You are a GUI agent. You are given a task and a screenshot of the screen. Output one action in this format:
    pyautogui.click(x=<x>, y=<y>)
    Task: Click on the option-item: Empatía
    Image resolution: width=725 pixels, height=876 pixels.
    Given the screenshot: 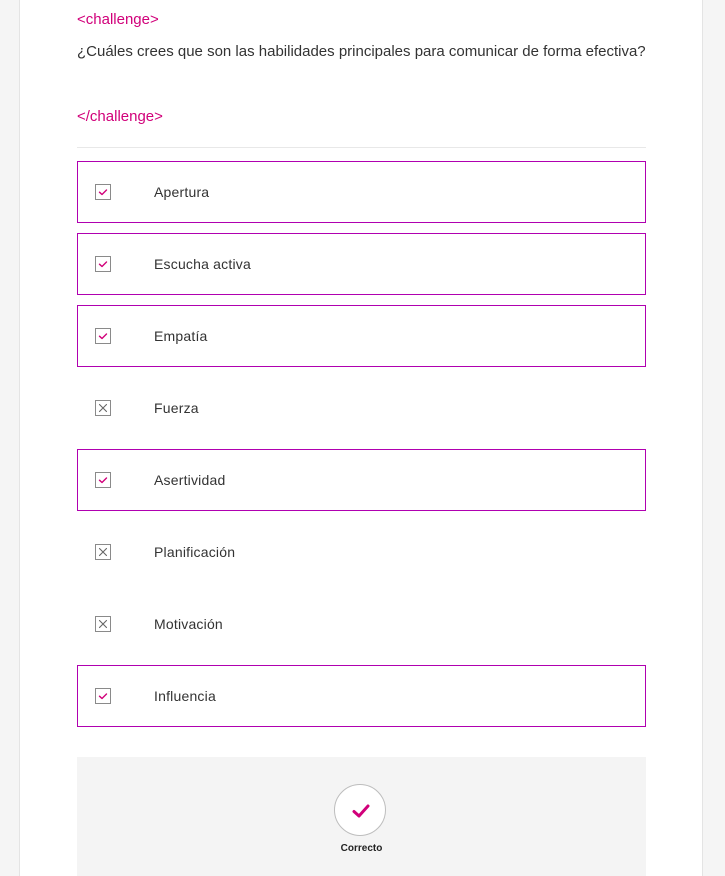 What is the action you would take?
    pyautogui.click(x=361, y=336)
    